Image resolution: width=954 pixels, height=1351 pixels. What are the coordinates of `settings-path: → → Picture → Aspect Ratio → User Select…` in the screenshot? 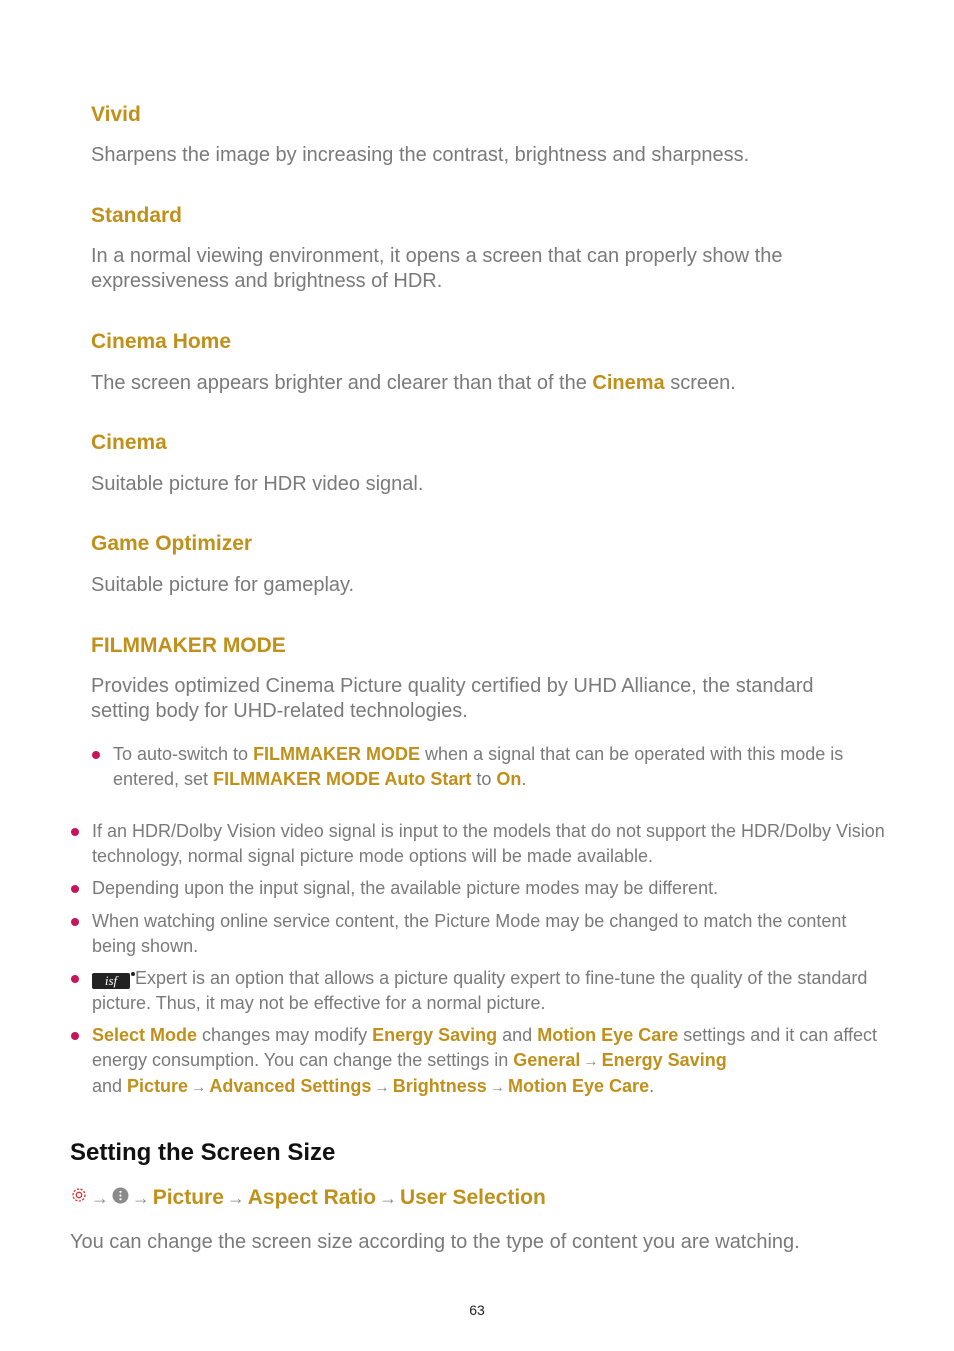 It's located at (308, 1198).